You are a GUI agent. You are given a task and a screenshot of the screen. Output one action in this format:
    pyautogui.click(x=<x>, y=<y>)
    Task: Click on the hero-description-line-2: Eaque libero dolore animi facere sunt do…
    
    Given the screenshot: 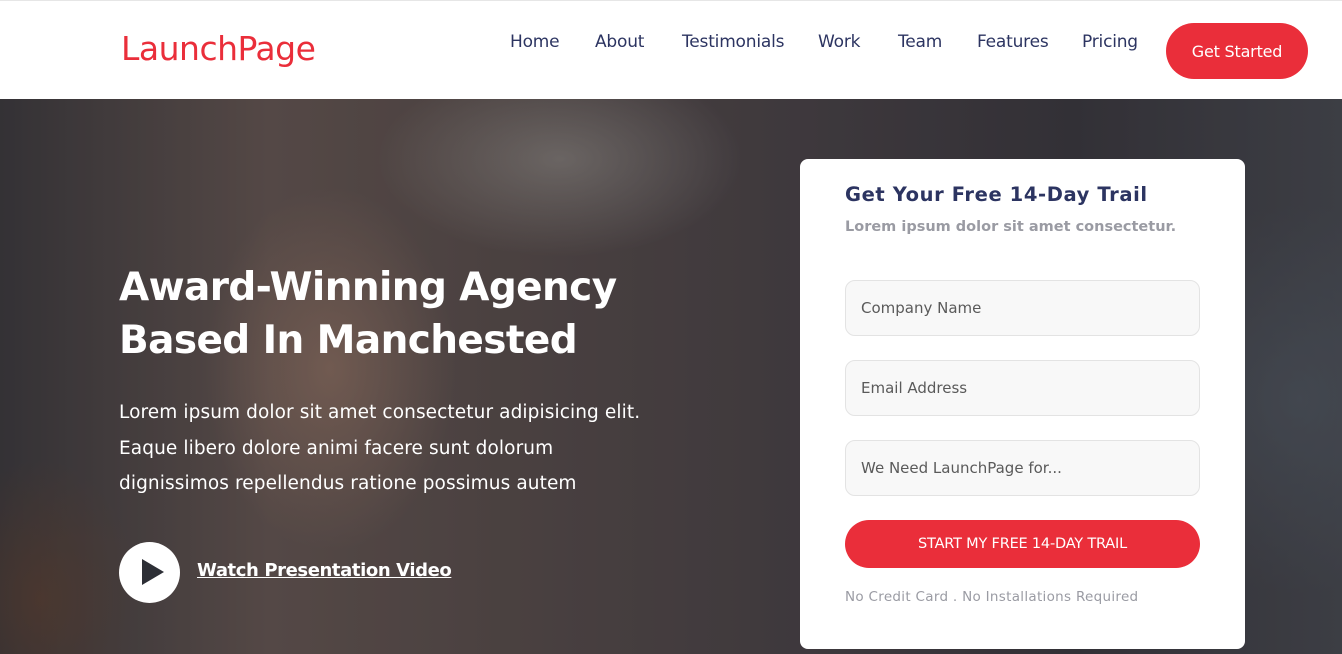 What is the action you would take?
    pyautogui.click(x=336, y=448)
    